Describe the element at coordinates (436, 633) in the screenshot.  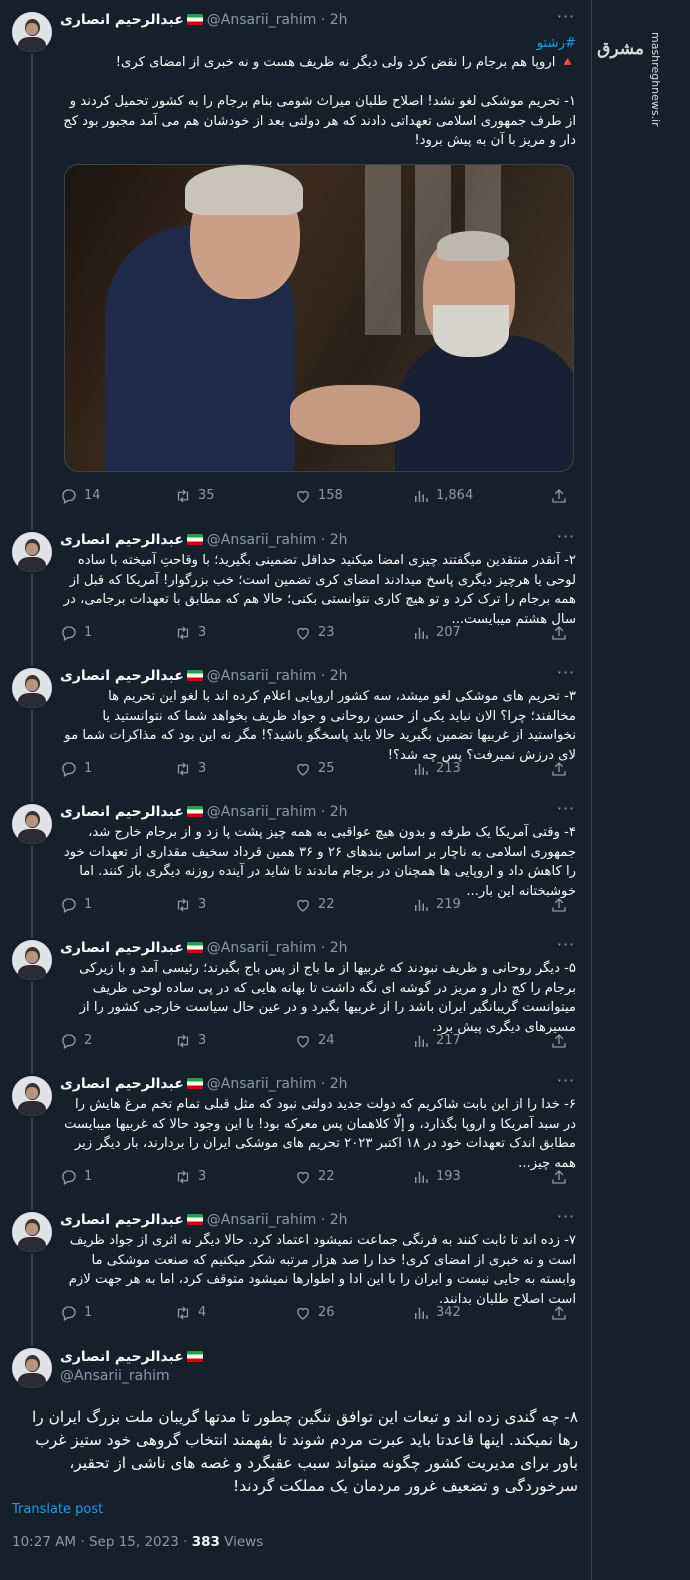
I see `views-button: 207` at that location.